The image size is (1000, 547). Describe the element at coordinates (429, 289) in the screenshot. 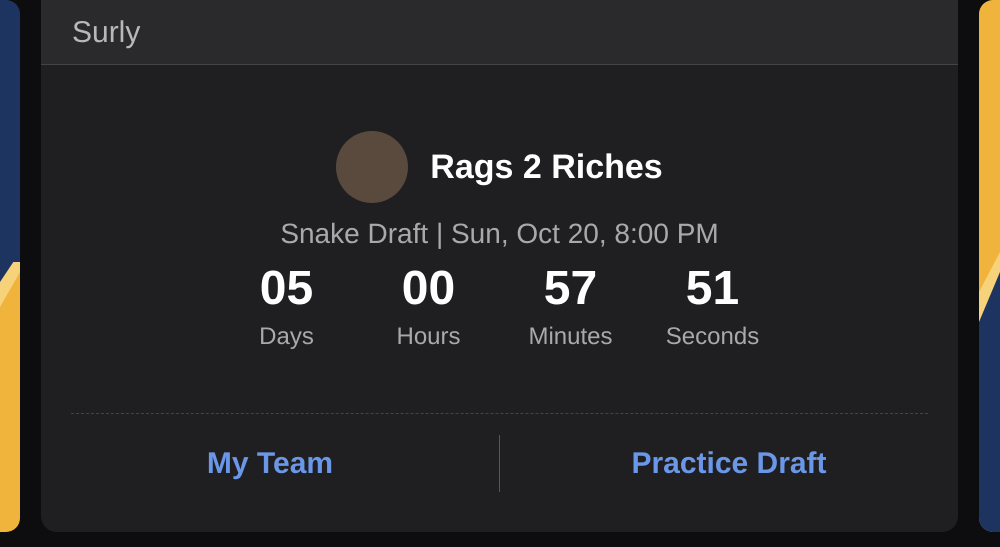

I see `countdown-value: 00` at that location.